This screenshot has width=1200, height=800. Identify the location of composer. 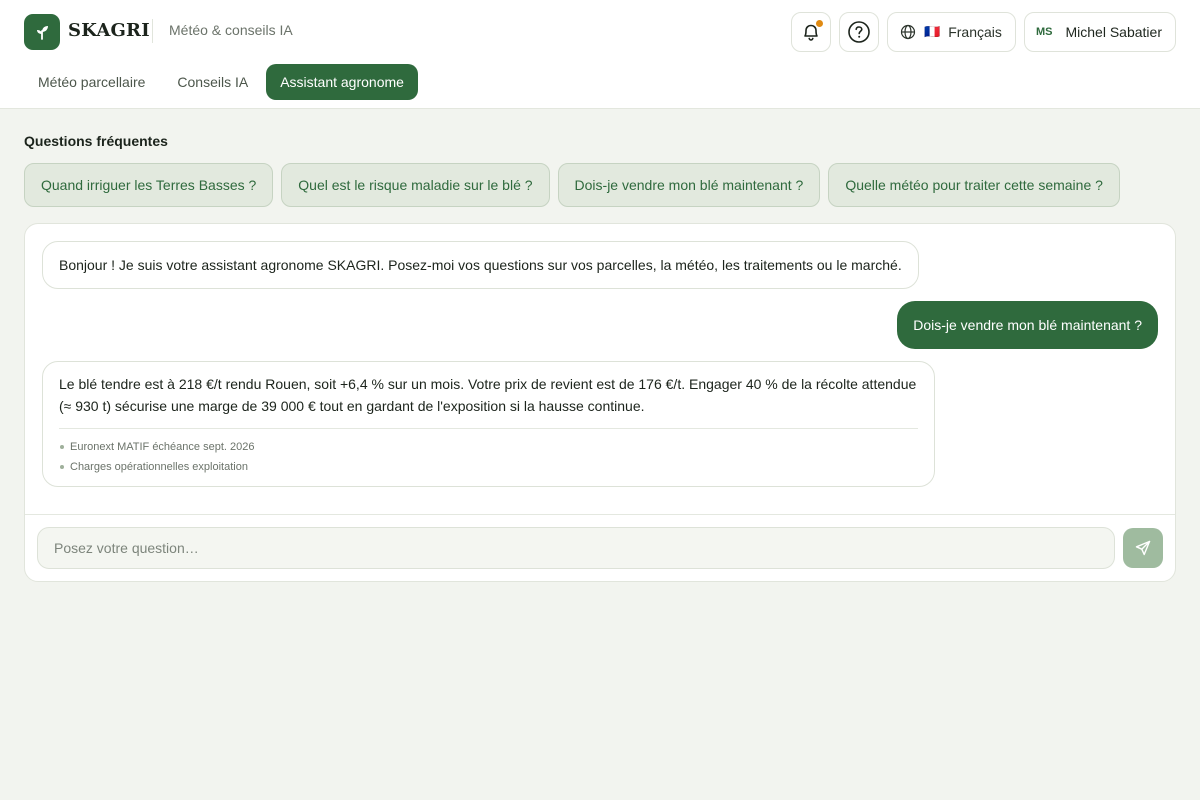
(600, 548).